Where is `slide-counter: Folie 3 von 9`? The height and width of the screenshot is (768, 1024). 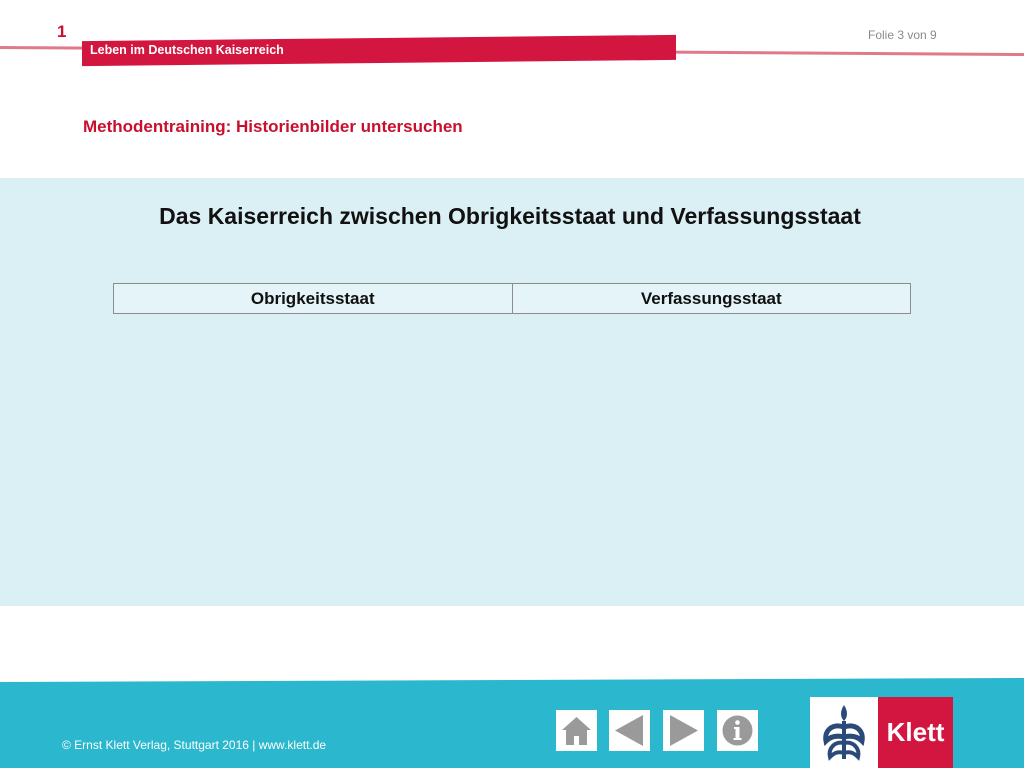
slide-counter: Folie 3 von 9 is located at coordinates (902, 35).